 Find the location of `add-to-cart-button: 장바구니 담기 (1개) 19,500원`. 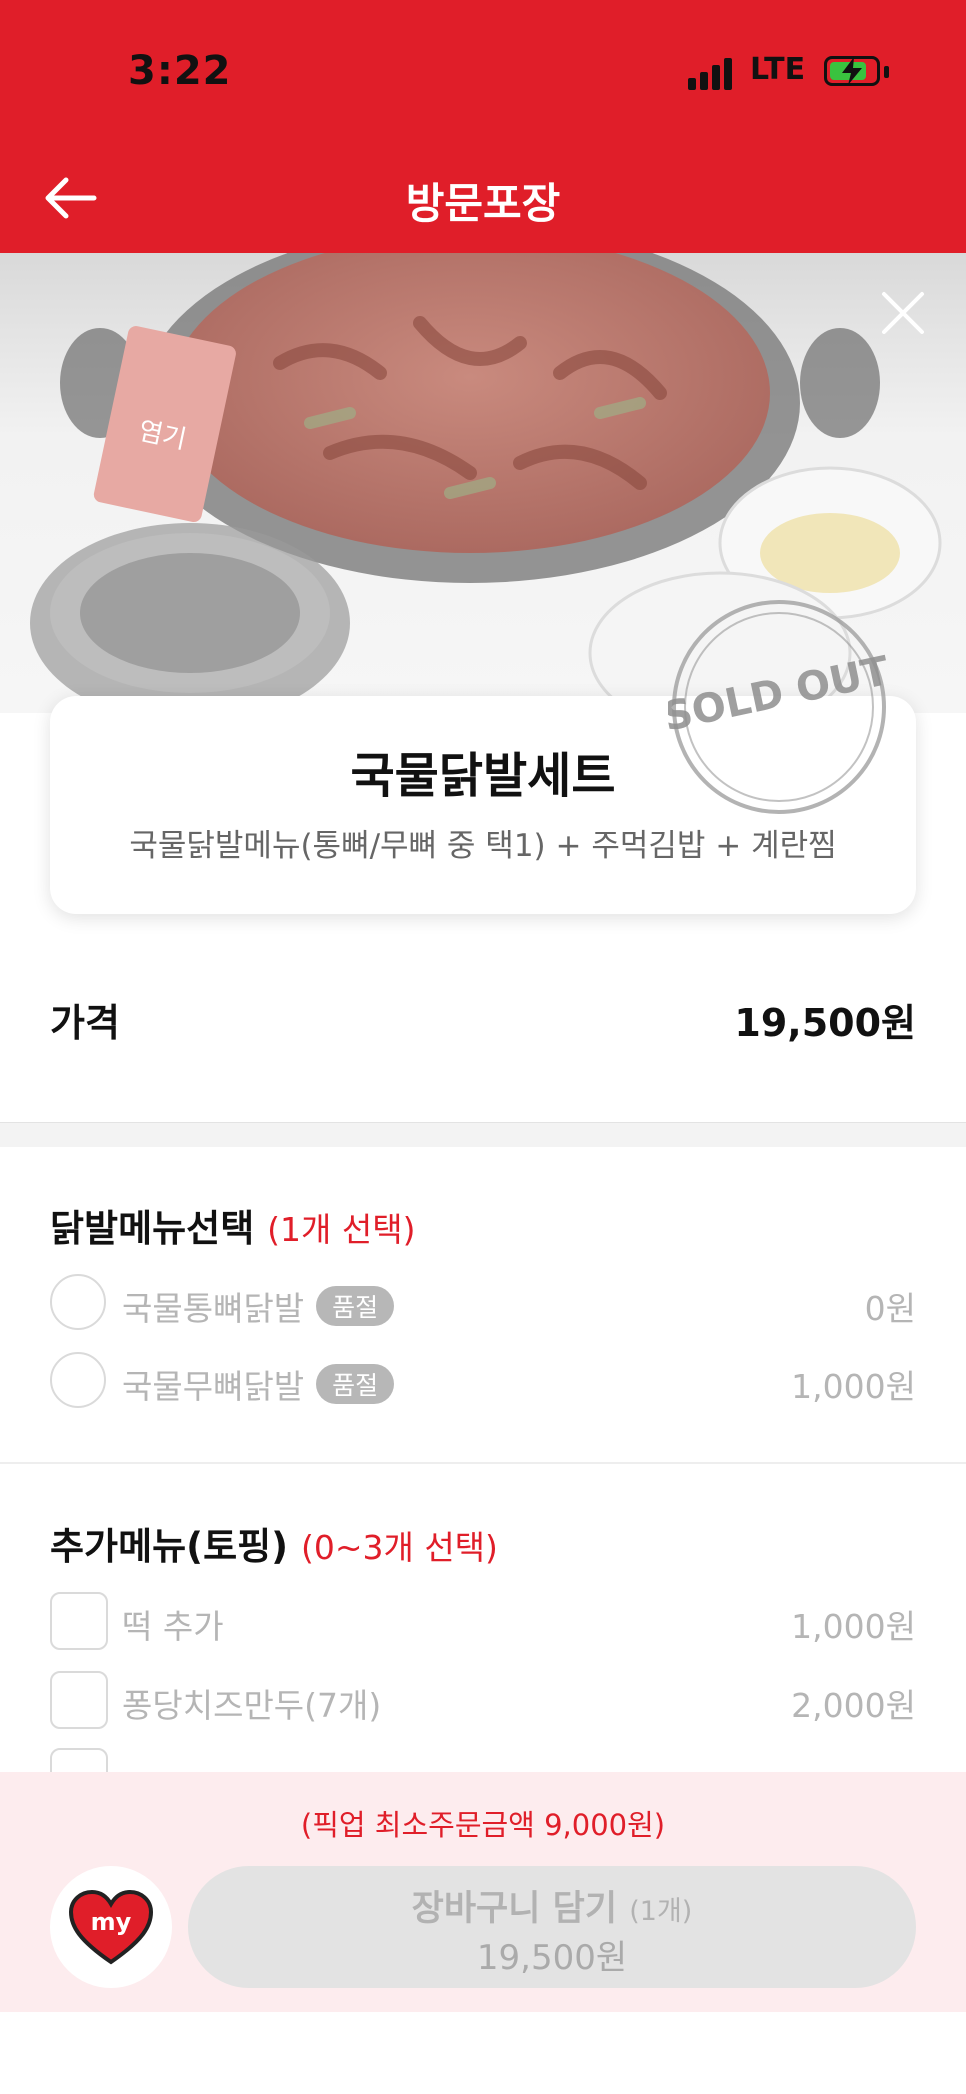

add-to-cart-button: 장바구니 담기 (1개) 19,500원 is located at coordinates (552, 1927).